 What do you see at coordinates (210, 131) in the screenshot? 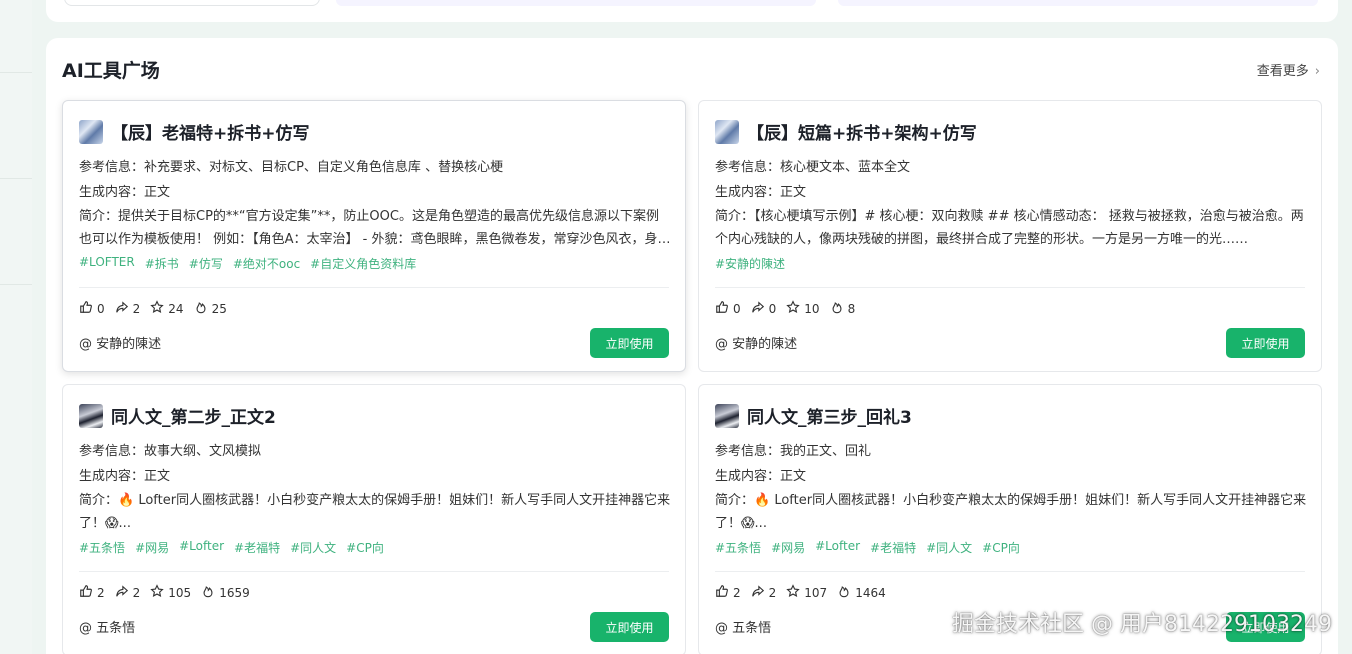
I see `card-title: 【辰】老福特+拆书+仿写` at bounding box center [210, 131].